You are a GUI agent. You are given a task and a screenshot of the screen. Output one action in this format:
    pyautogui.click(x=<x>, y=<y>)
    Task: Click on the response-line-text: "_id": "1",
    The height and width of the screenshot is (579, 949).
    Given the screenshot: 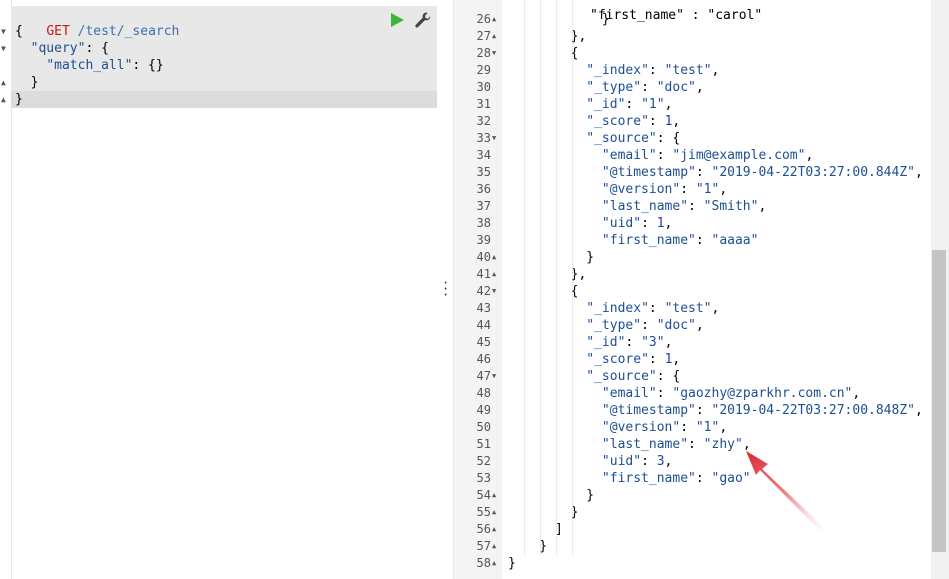 What is the action you would take?
    pyautogui.click(x=629, y=104)
    